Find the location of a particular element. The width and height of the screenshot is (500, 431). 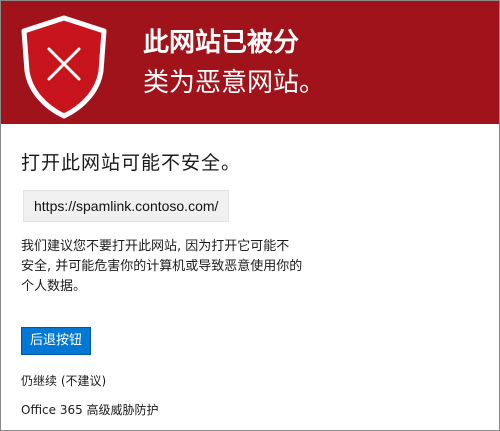

back-button: 后退按钮 is located at coordinates (56, 341).